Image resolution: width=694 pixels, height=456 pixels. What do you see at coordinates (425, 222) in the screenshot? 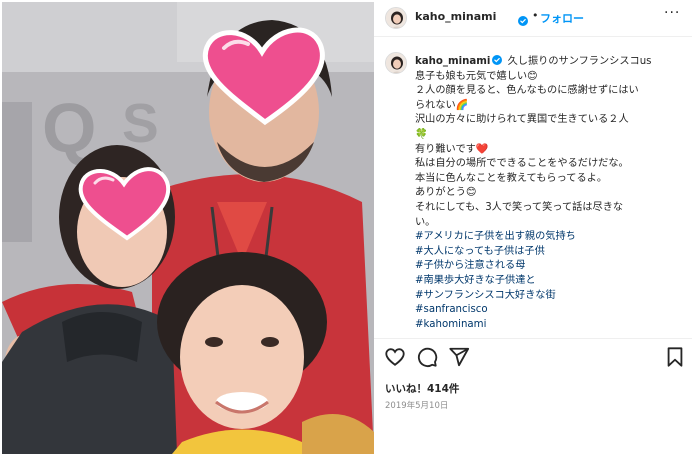
I see `caption-line: い。` at bounding box center [425, 222].